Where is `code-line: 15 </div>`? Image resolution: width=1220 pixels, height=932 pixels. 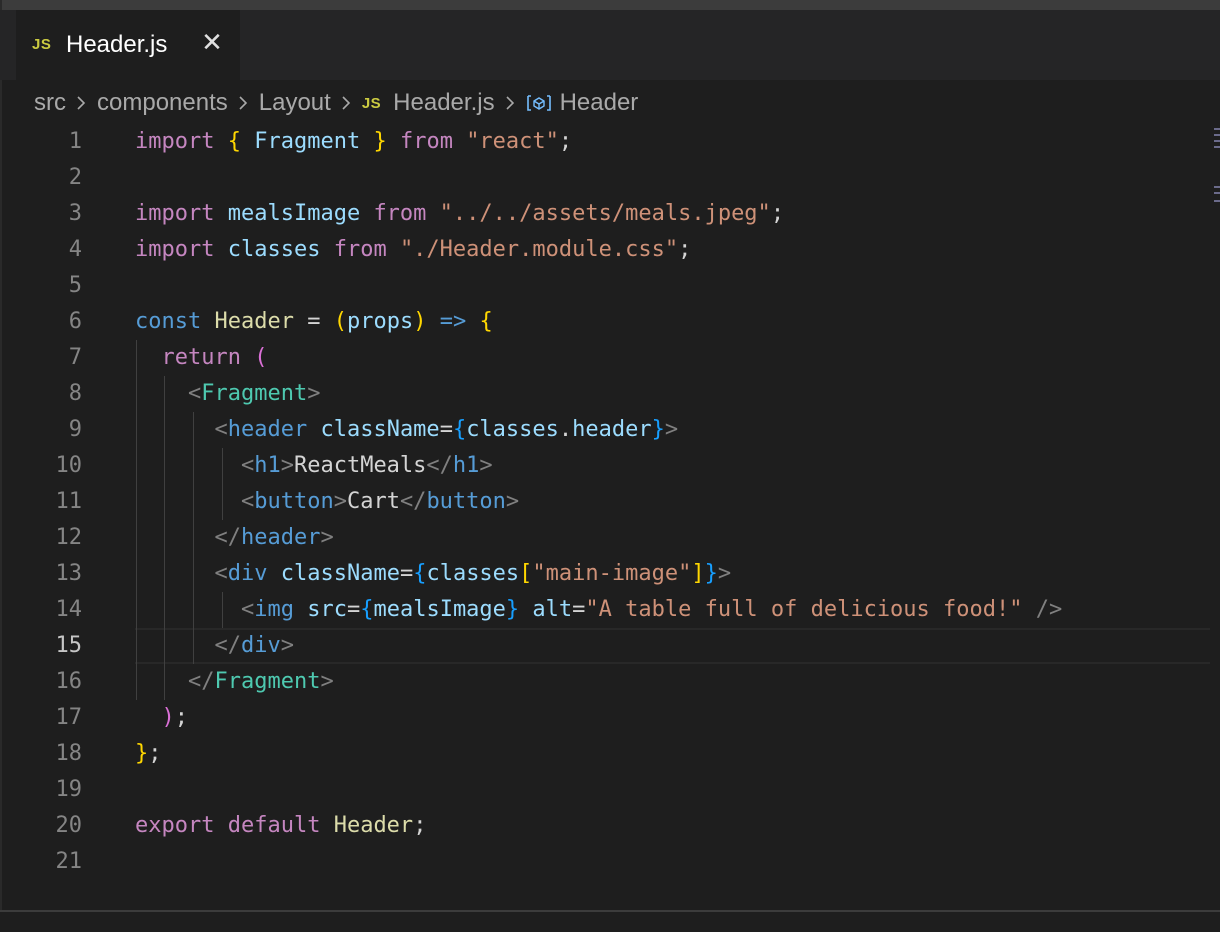 code-line: 15 </div> is located at coordinates (605, 646).